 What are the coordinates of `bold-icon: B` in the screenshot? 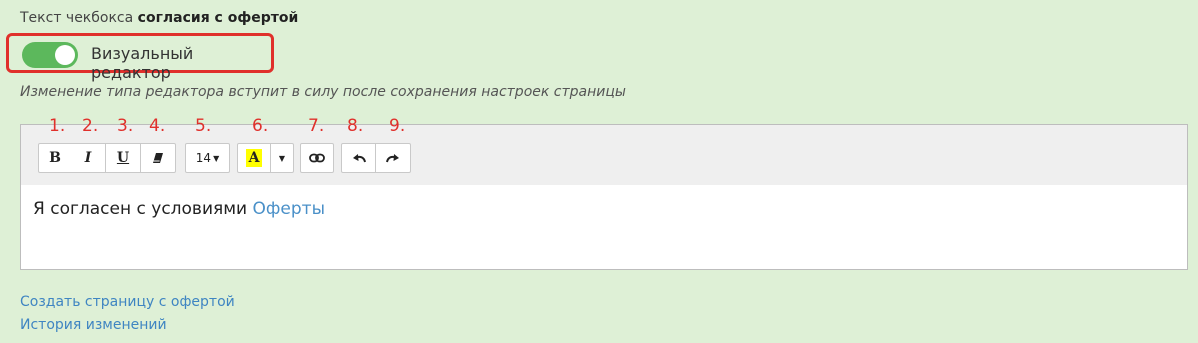 It's located at (55, 158).